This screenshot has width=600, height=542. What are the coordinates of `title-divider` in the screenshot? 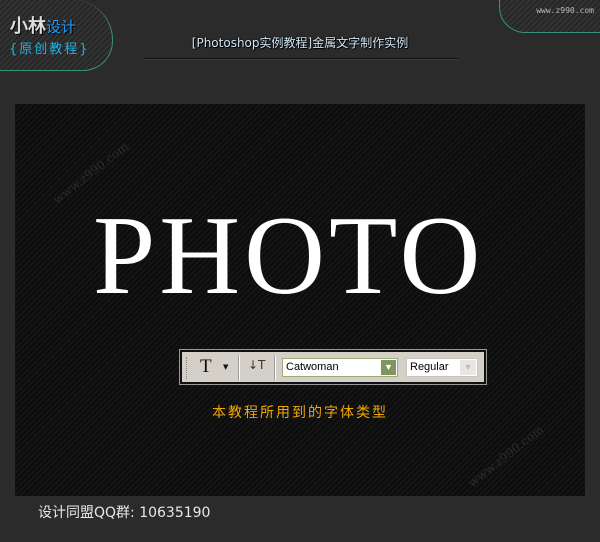 It's located at (300, 59).